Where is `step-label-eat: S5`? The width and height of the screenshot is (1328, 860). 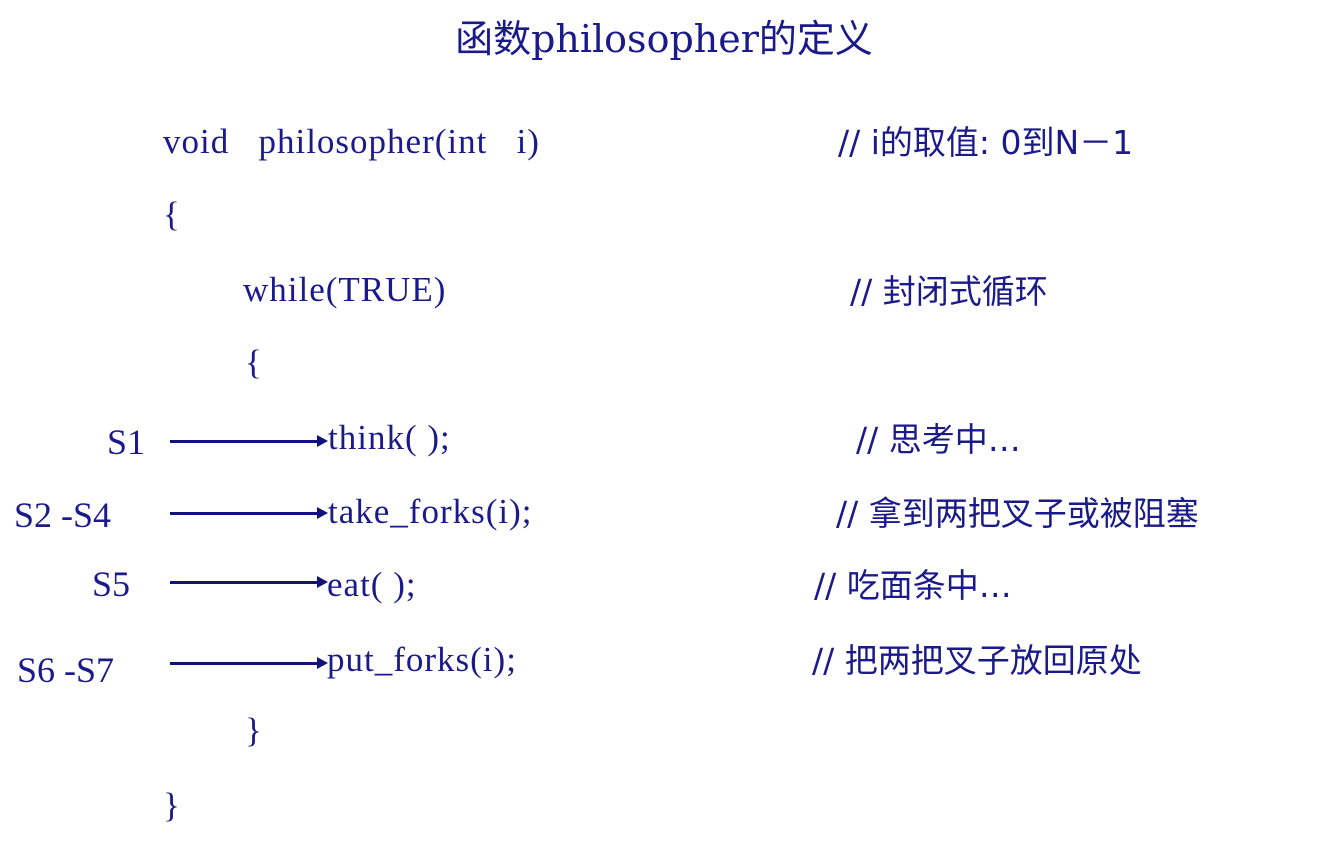 step-label-eat: S5 is located at coordinates (111, 584).